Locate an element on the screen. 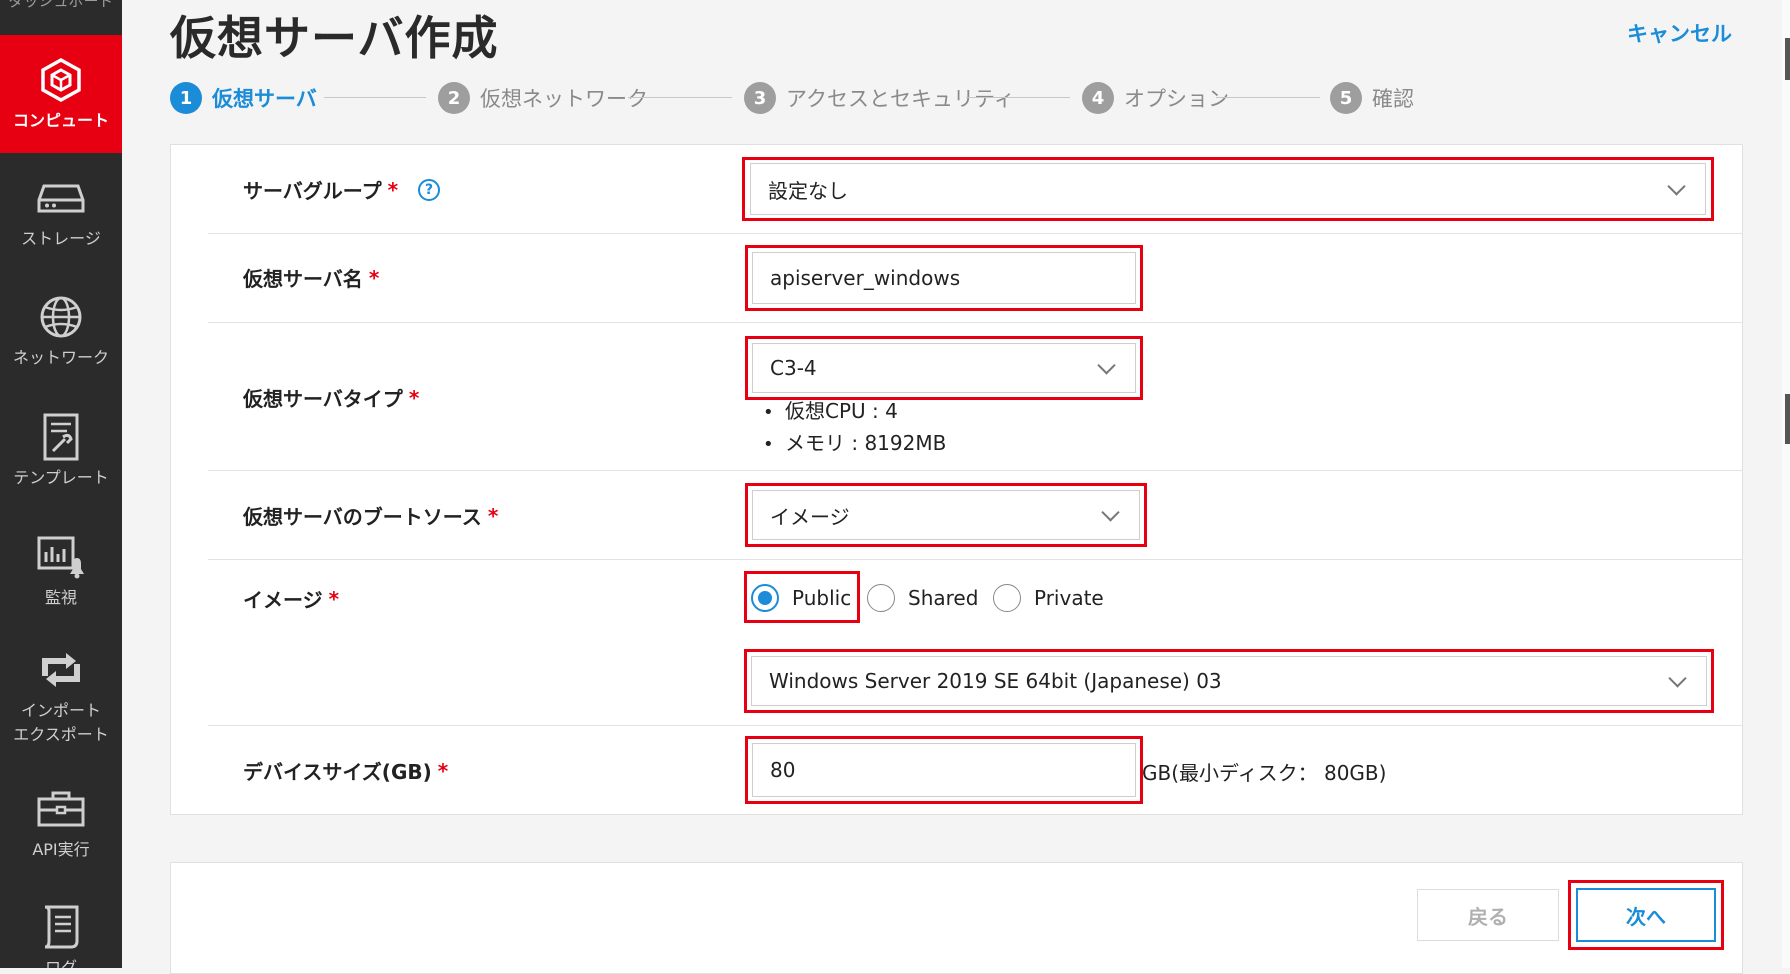 Image resolution: width=1790 pixels, height=974 pixels. server-group-select: 設定なし is located at coordinates (1228, 189).